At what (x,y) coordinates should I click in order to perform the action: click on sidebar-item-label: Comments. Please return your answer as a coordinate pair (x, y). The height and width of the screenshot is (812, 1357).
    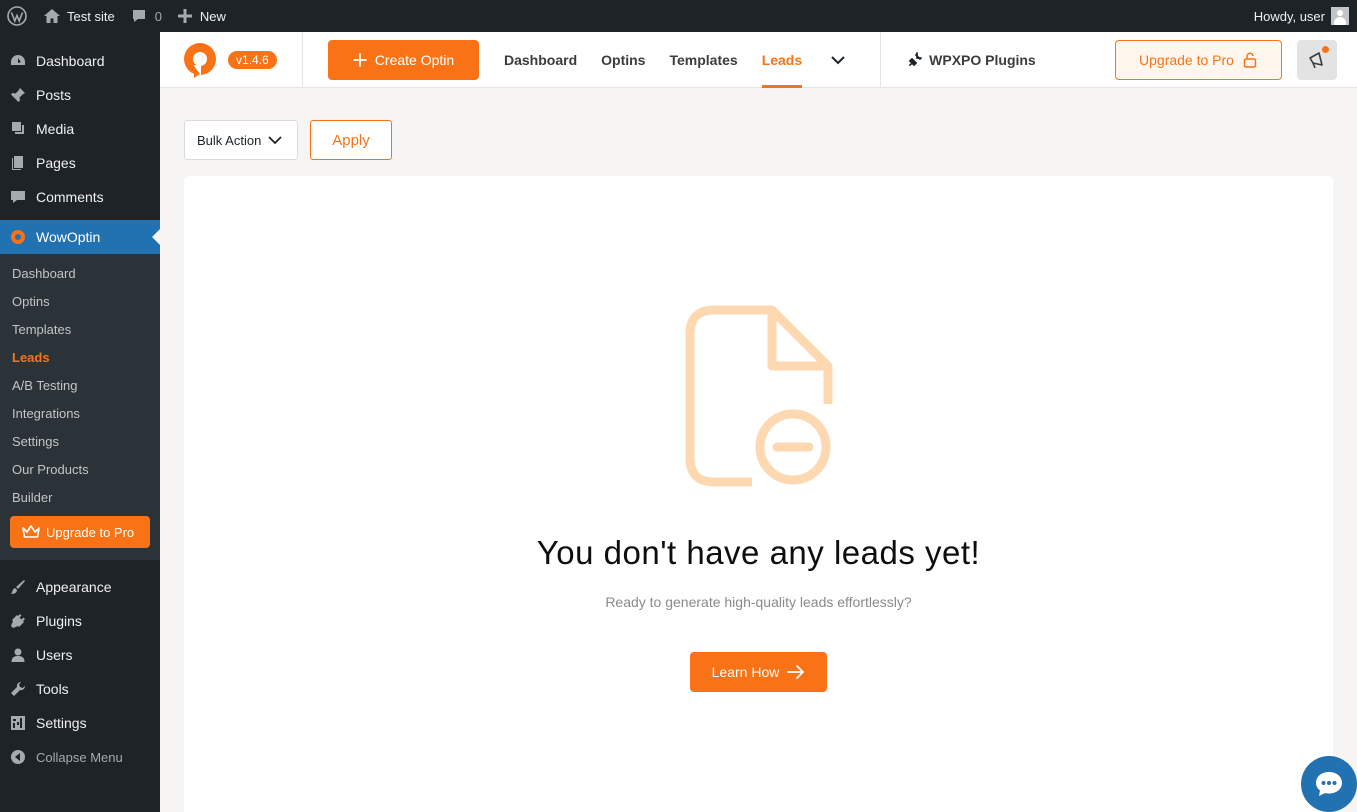
    Looking at the image, I should click on (70, 197).